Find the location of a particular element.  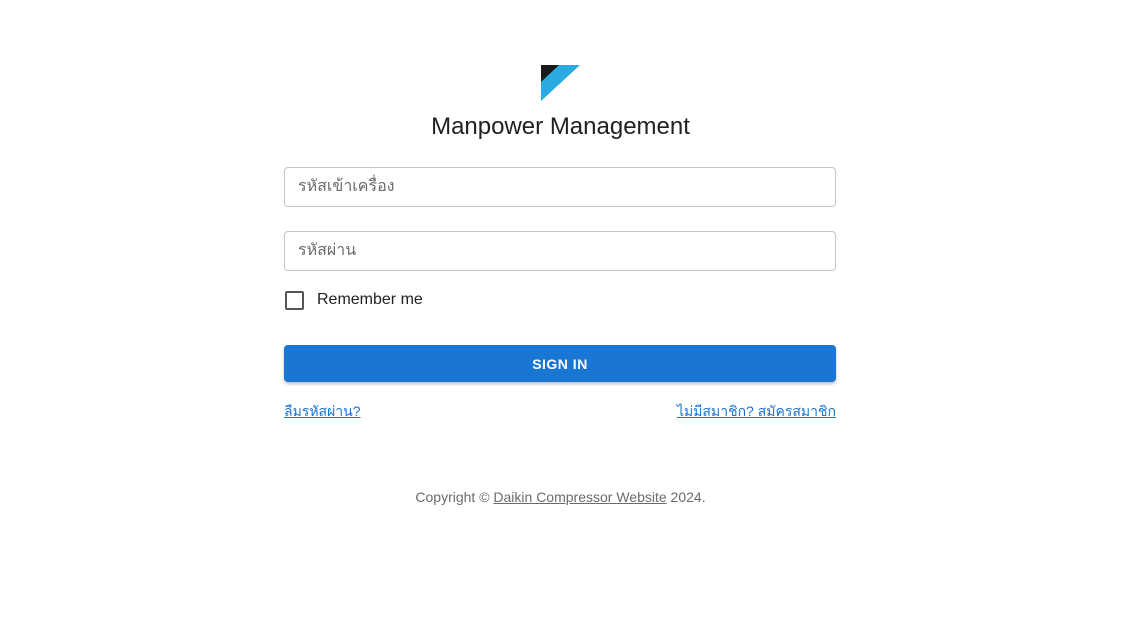

copyright-suffix: 2024. is located at coordinates (686, 497).